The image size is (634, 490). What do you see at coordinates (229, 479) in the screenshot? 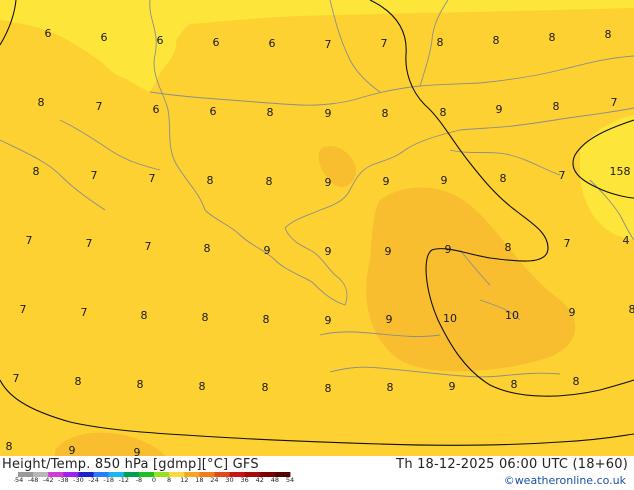
I see `colorbar-tick-label: 30` at bounding box center [229, 479].